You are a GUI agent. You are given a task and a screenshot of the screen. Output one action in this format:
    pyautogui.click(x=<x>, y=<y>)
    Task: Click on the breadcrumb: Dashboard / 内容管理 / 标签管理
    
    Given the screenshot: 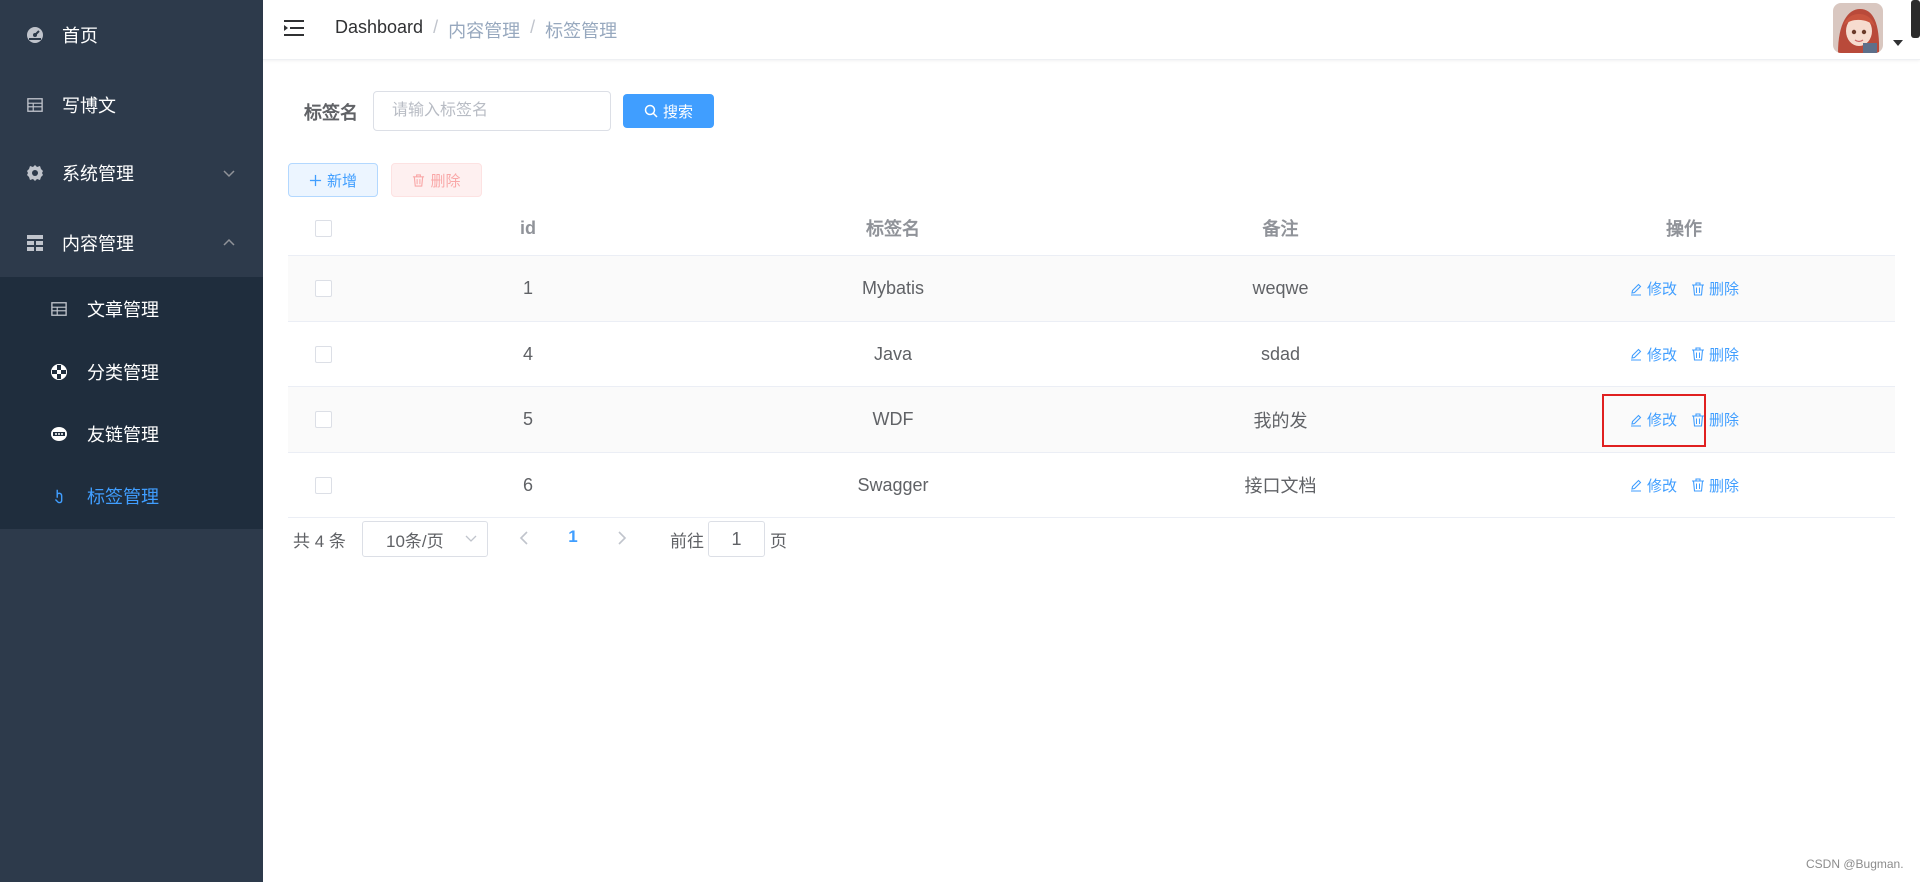 What is the action you would take?
    pyautogui.click(x=476, y=30)
    